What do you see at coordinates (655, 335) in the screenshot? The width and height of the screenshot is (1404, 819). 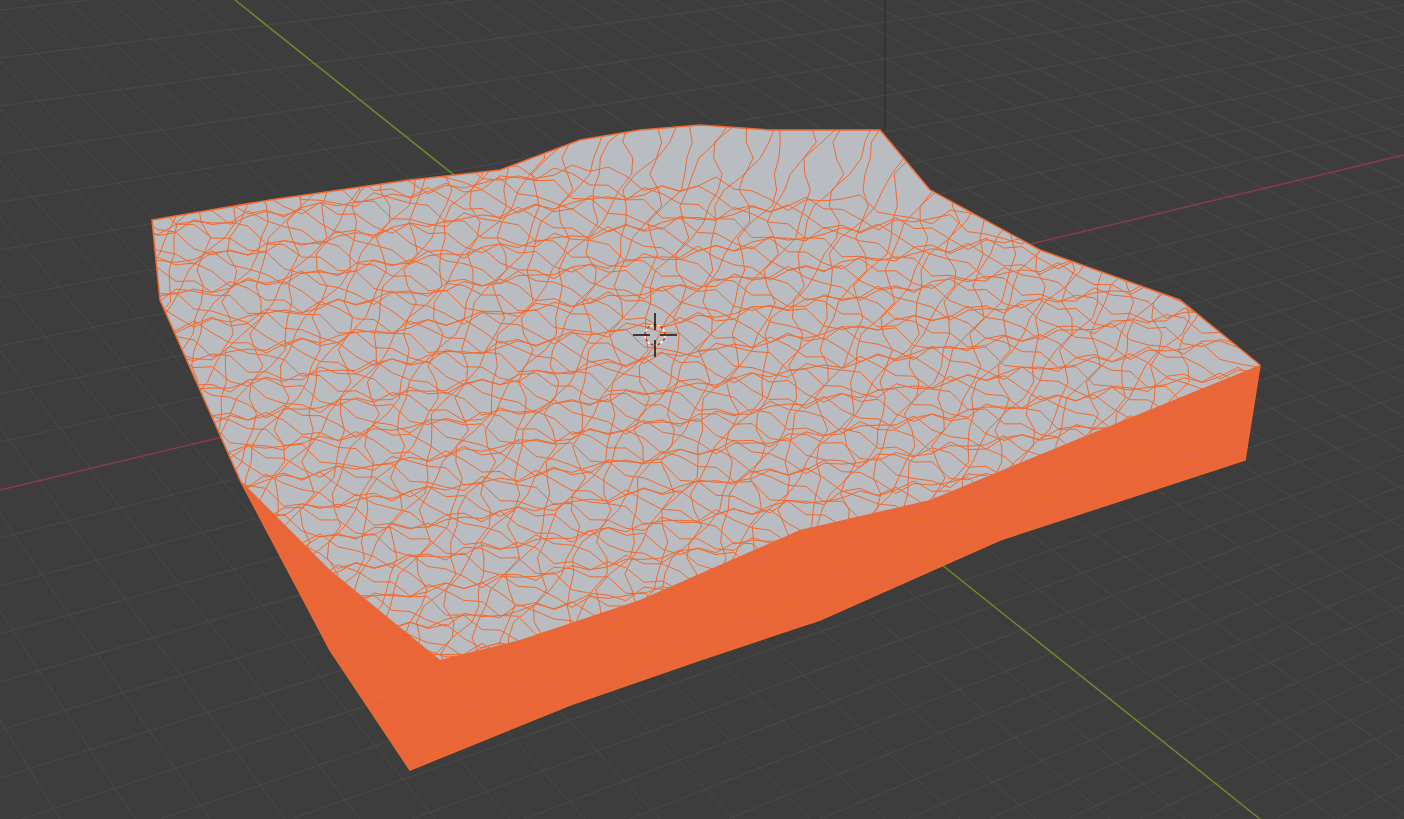 I see `3d-cursor-icon` at bounding box center [655, 335].